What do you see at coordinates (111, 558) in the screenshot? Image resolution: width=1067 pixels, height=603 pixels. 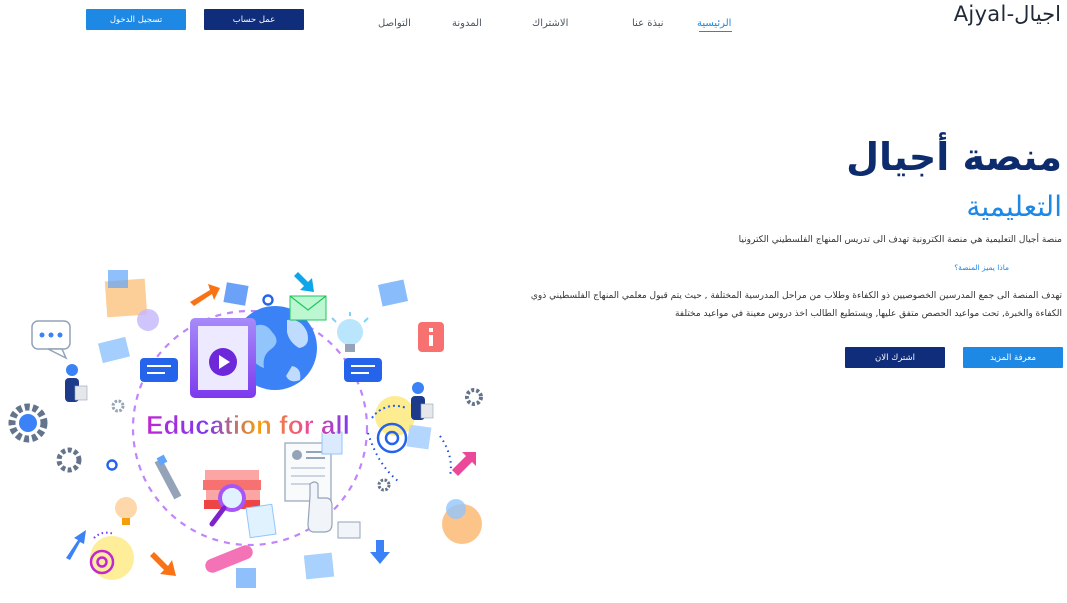 I see `target-icon` at bounding box center [111, 558].